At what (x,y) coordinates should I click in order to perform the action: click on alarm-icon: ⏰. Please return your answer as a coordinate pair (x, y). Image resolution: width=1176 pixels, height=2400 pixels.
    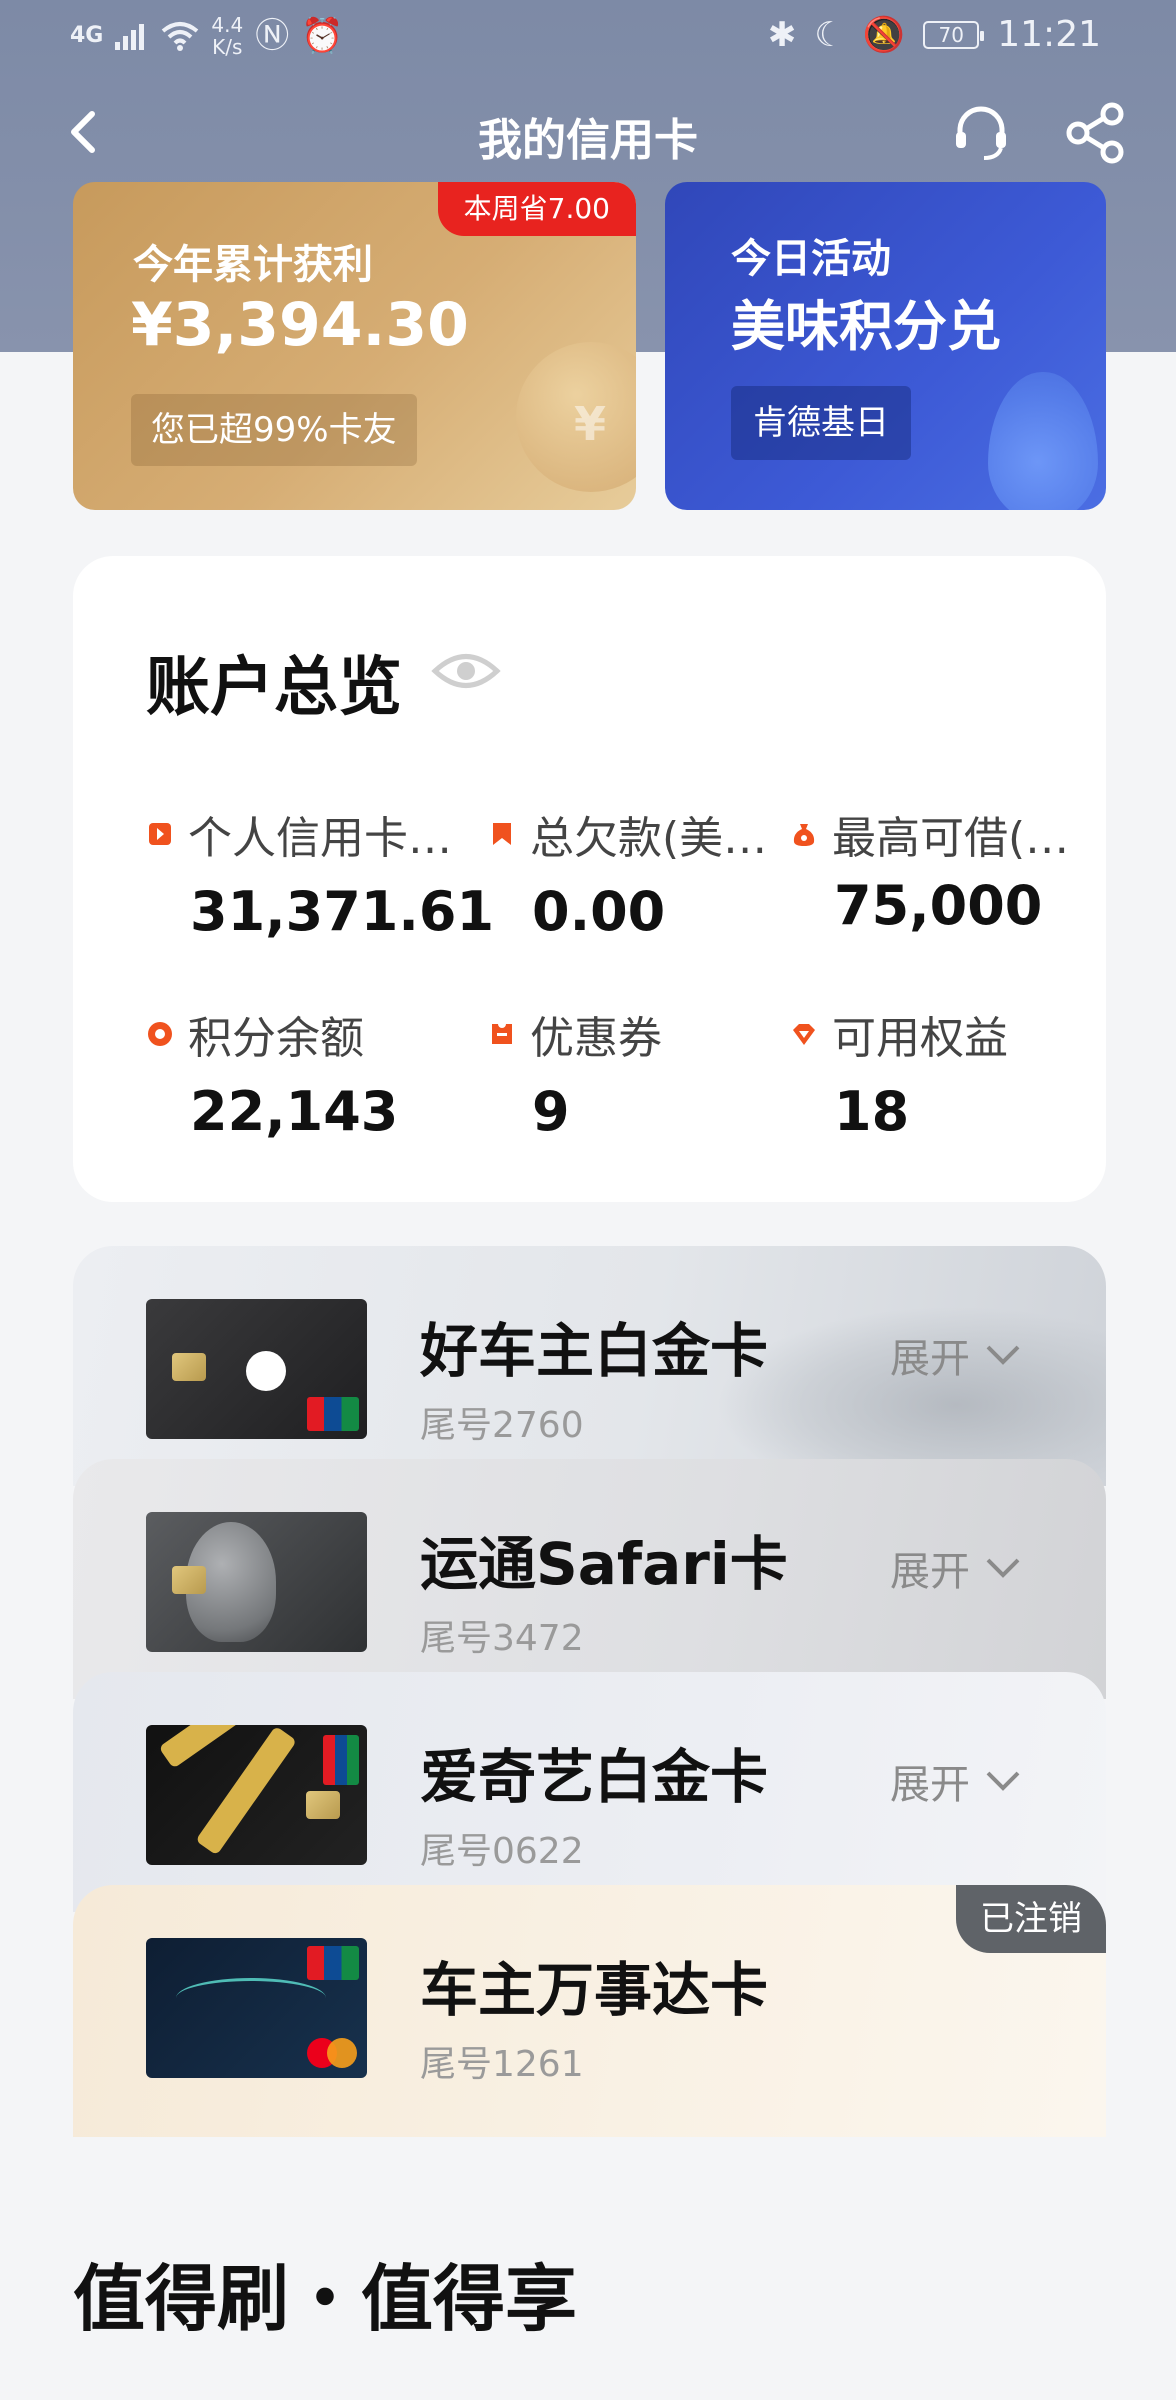
    Looking at the image, I should click on (322, 36).